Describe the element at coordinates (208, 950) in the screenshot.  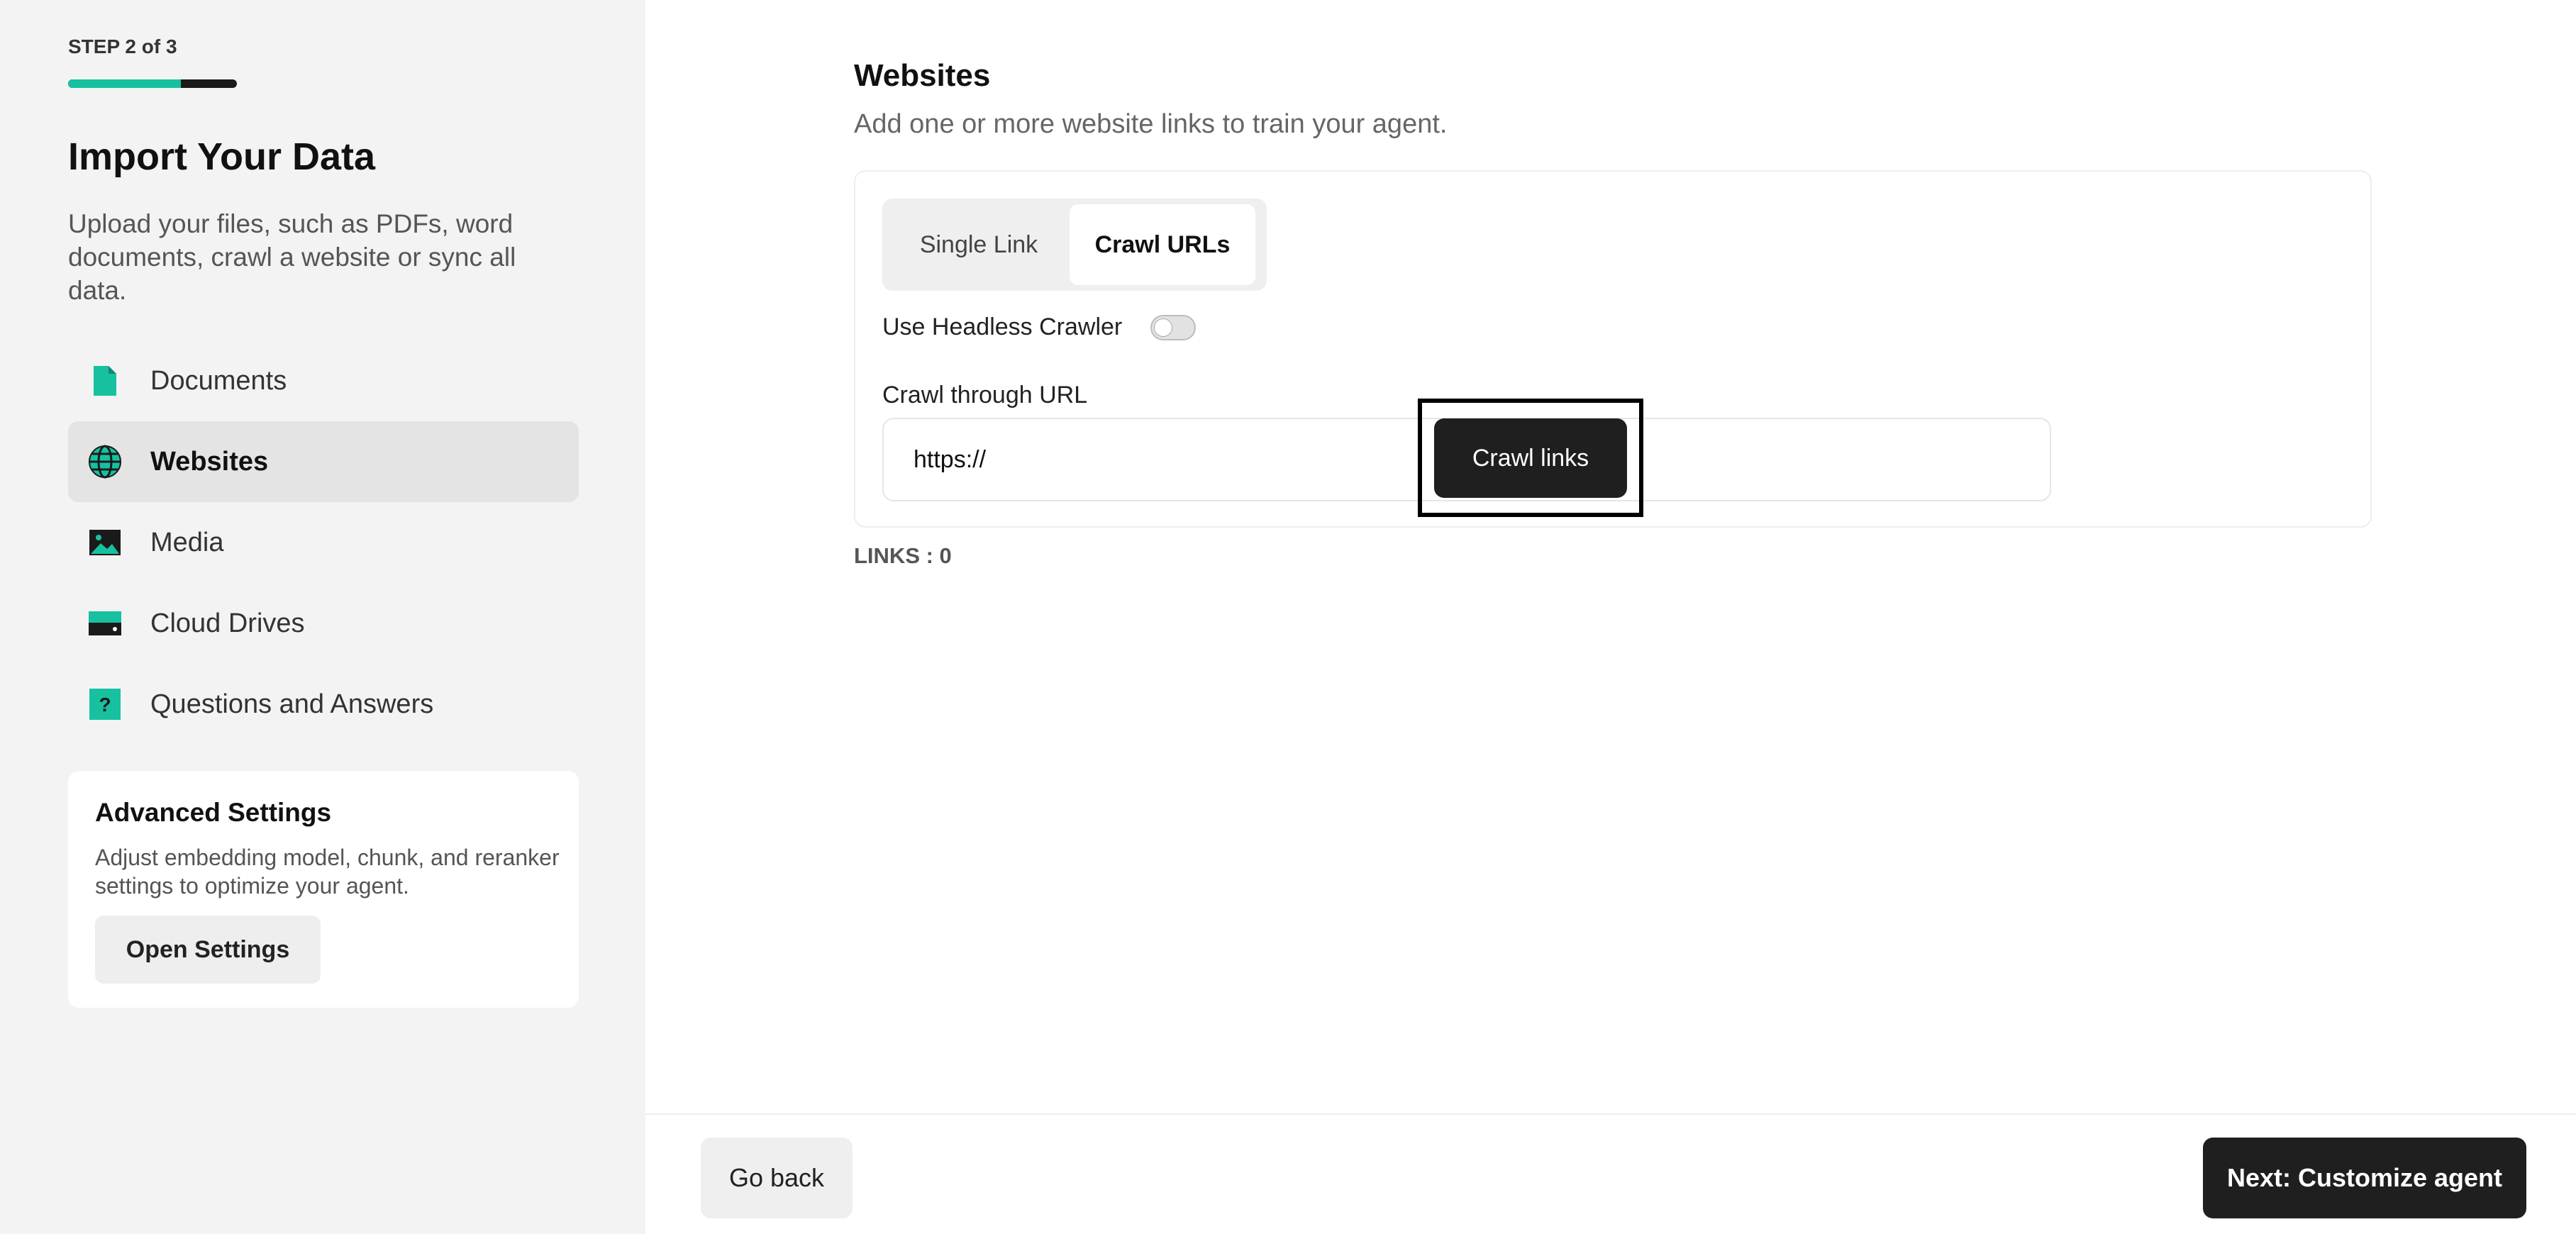
I see `open-settings-button: Open Settings` at that location.